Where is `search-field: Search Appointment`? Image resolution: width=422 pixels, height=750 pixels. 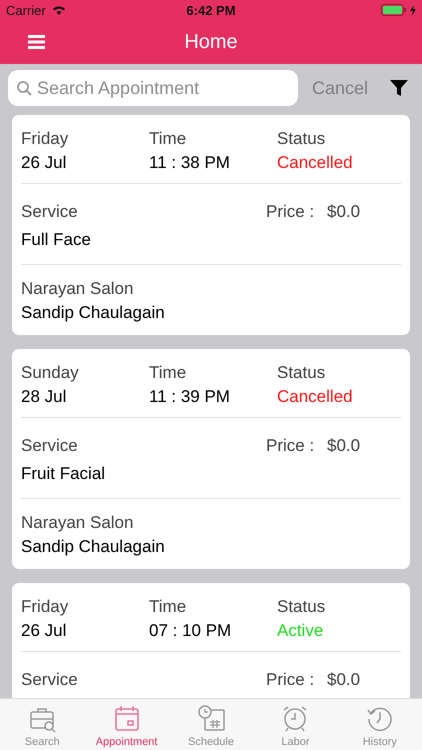
search-field: Search Appointment is located at coordinates (153, 88).